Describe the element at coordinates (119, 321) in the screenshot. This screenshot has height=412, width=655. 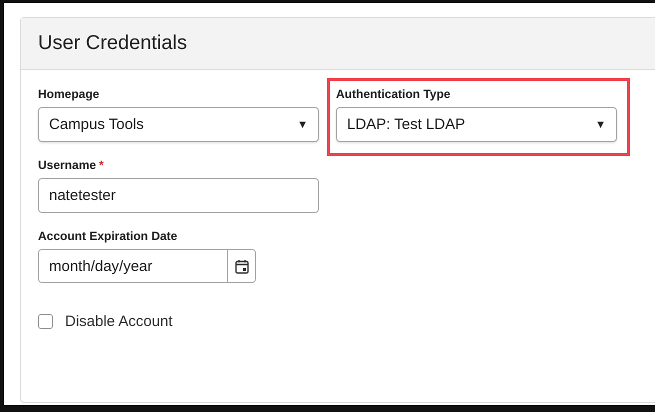
I see `checkbox-label: Disable Account` at that location.